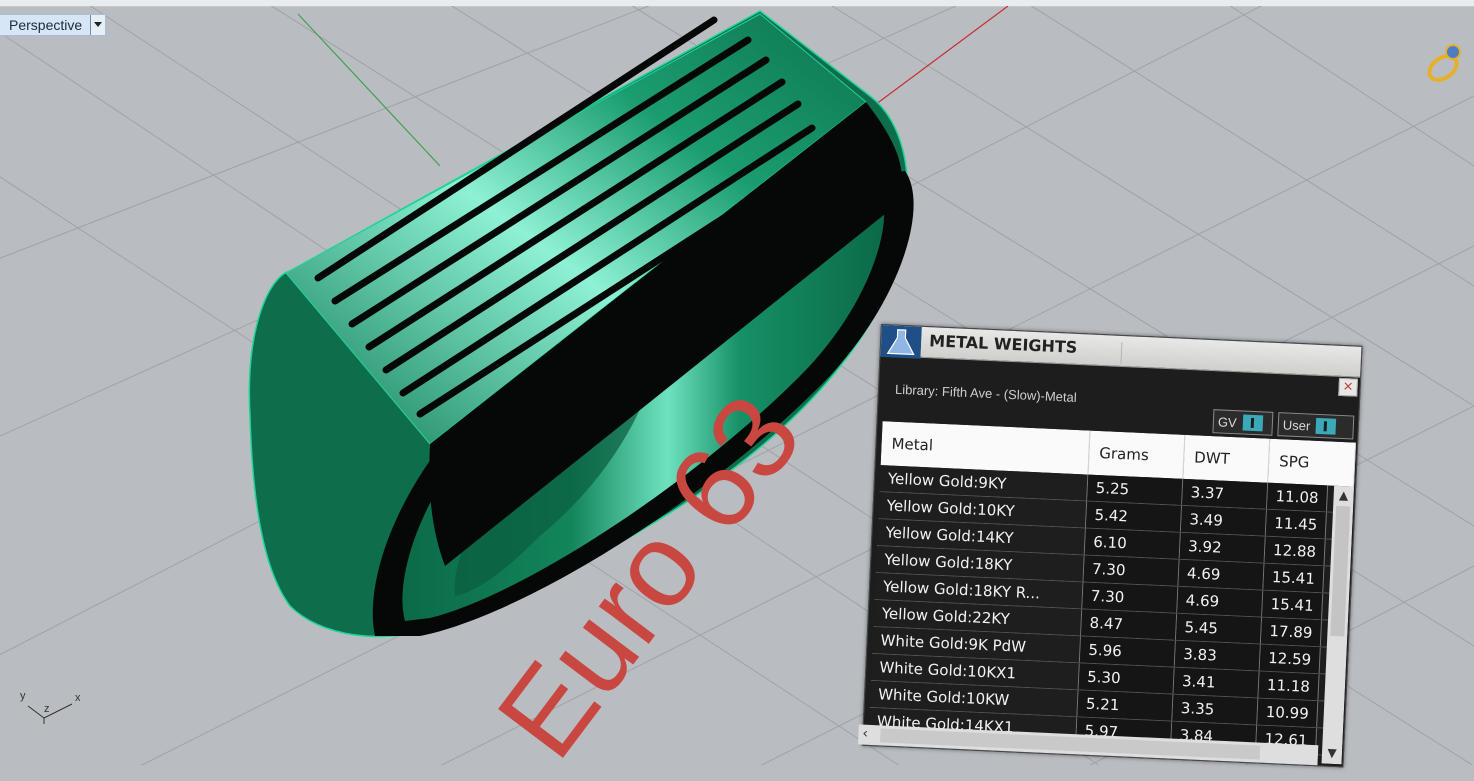 This screenshot has width=1474, height=781. Describe the element at coordinates (1222, 547) in the screenshot. I see `dwt-cell: 3.92` at that location.